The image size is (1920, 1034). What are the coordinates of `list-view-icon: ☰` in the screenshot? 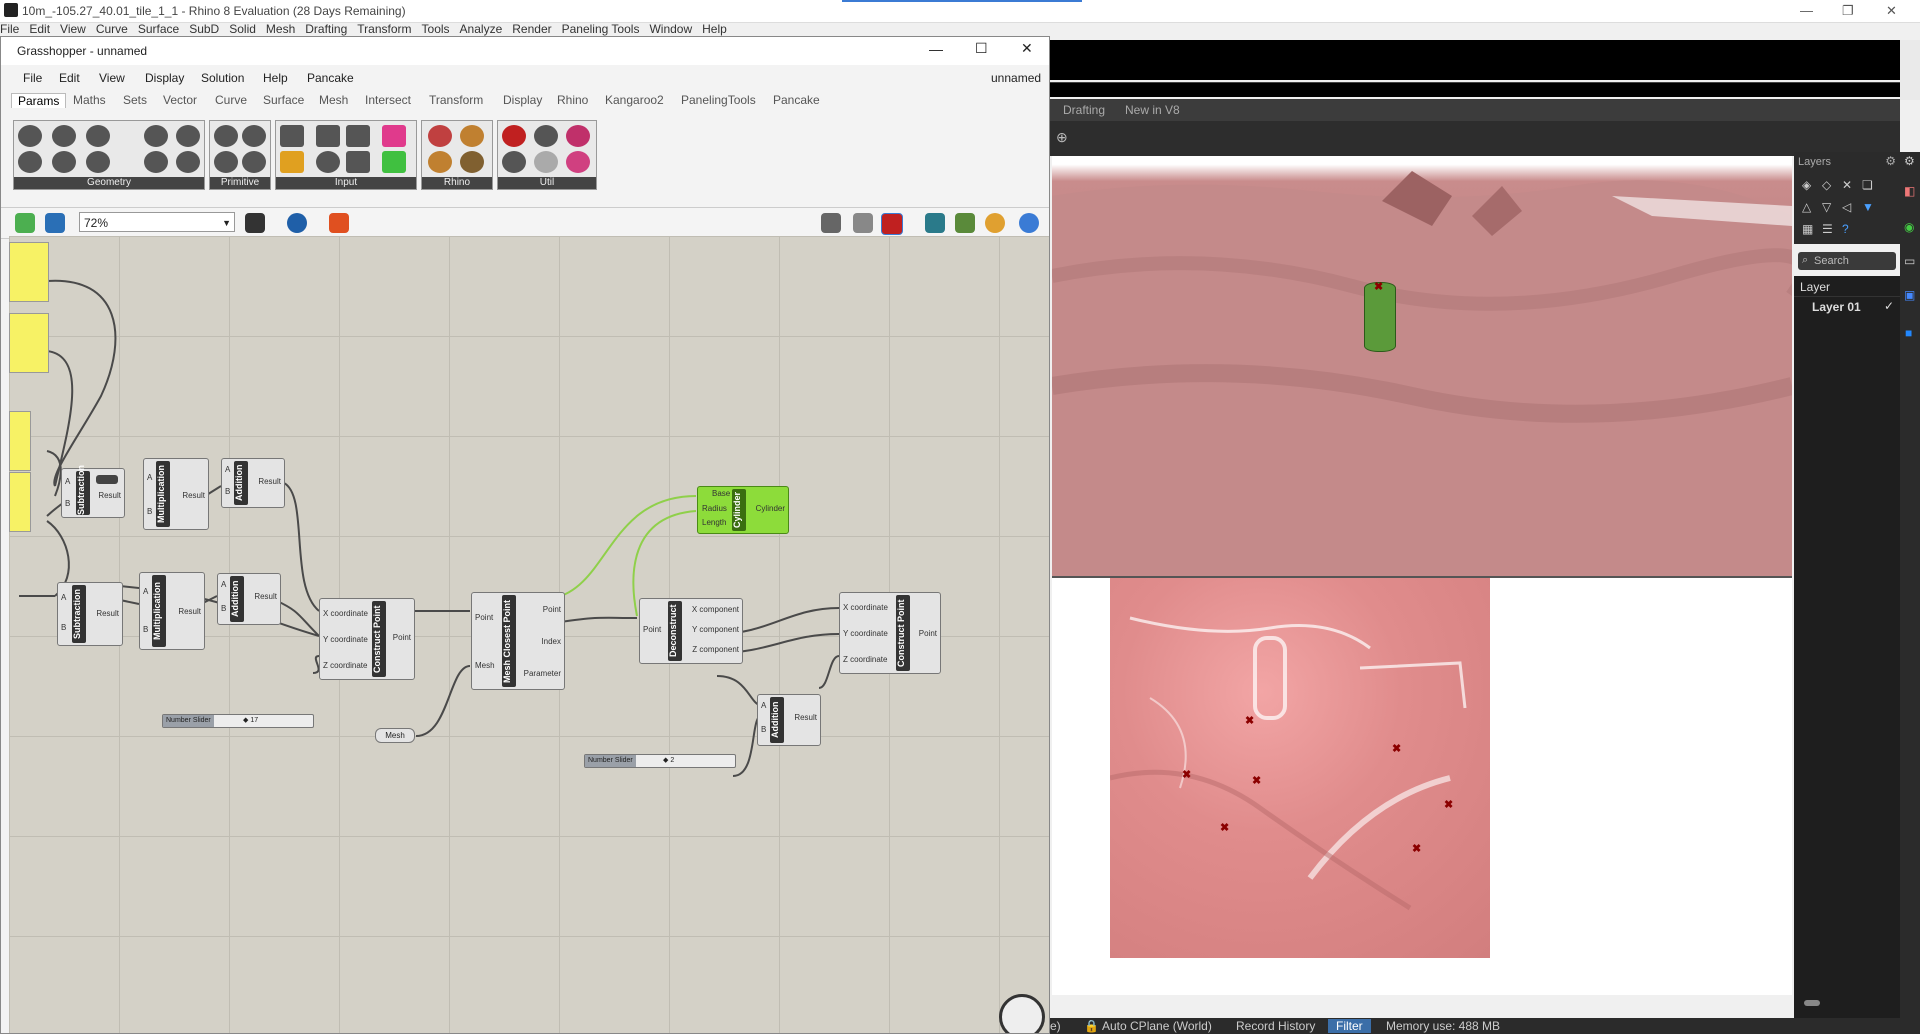 It's located at (1827, 229).